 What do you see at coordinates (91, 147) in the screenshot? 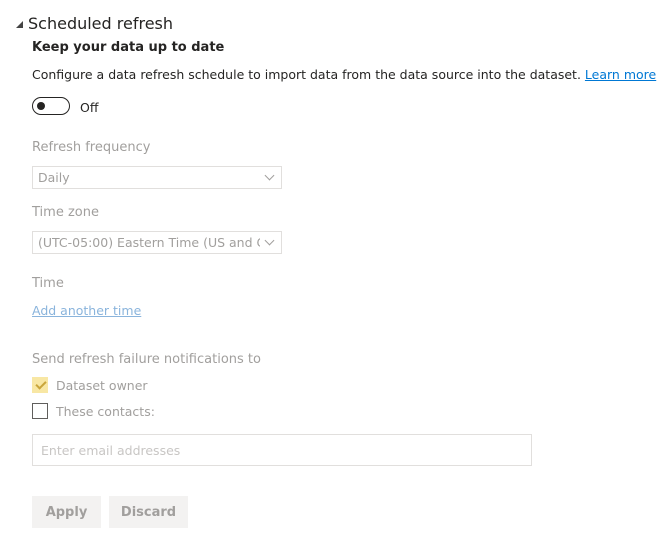
I see `refresh-frequency-label: Refresh frequency` at bounding box center [91, 147].